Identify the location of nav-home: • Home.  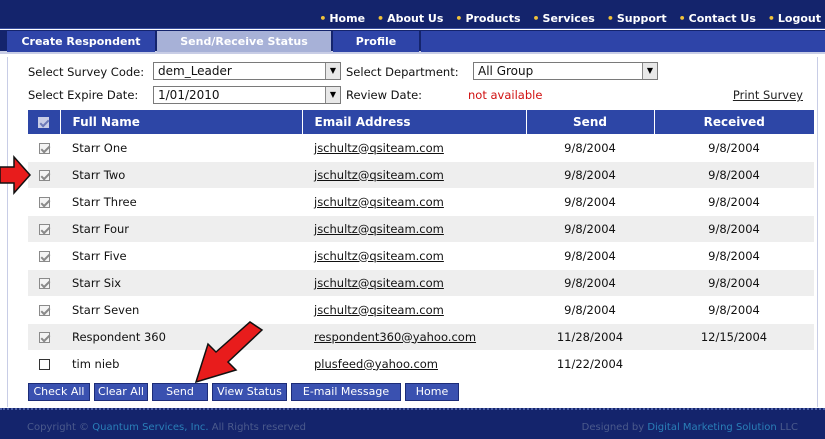
(342, 18).